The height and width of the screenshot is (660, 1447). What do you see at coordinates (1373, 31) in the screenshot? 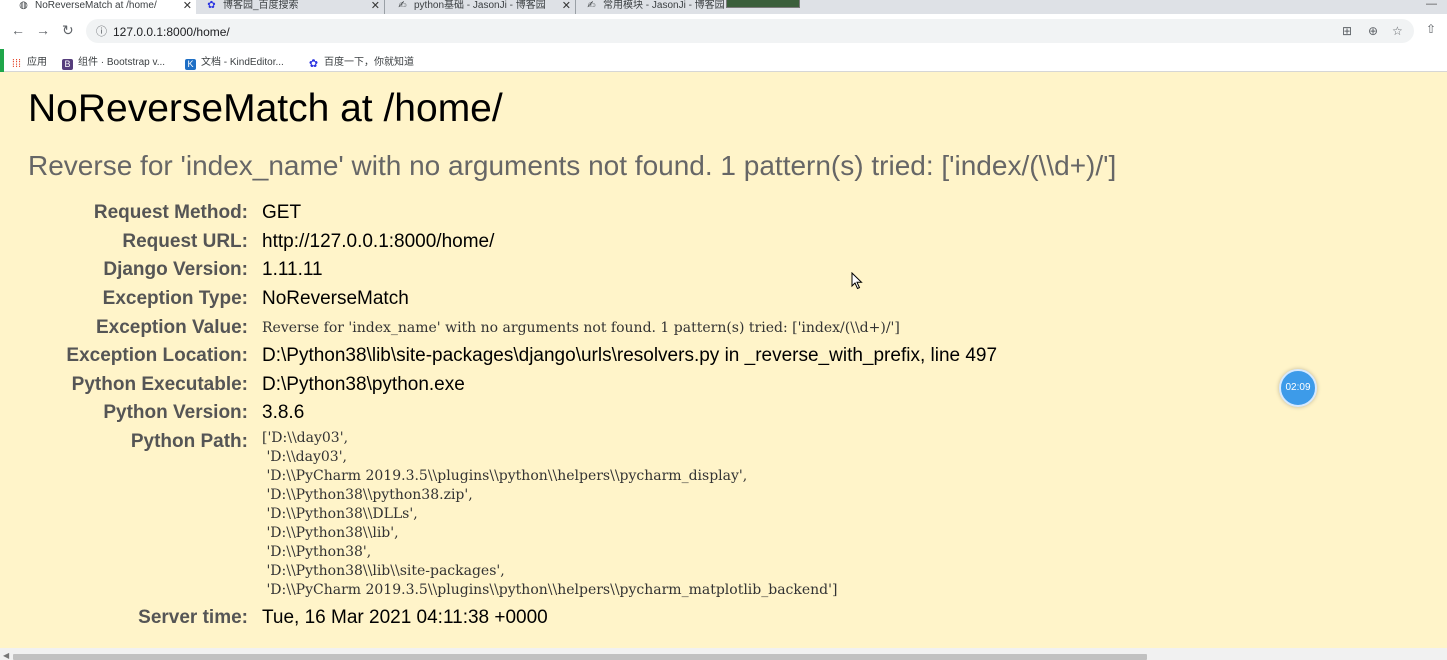
I see `zoom-icon: ⊕` at bounding box center [1373, 31].